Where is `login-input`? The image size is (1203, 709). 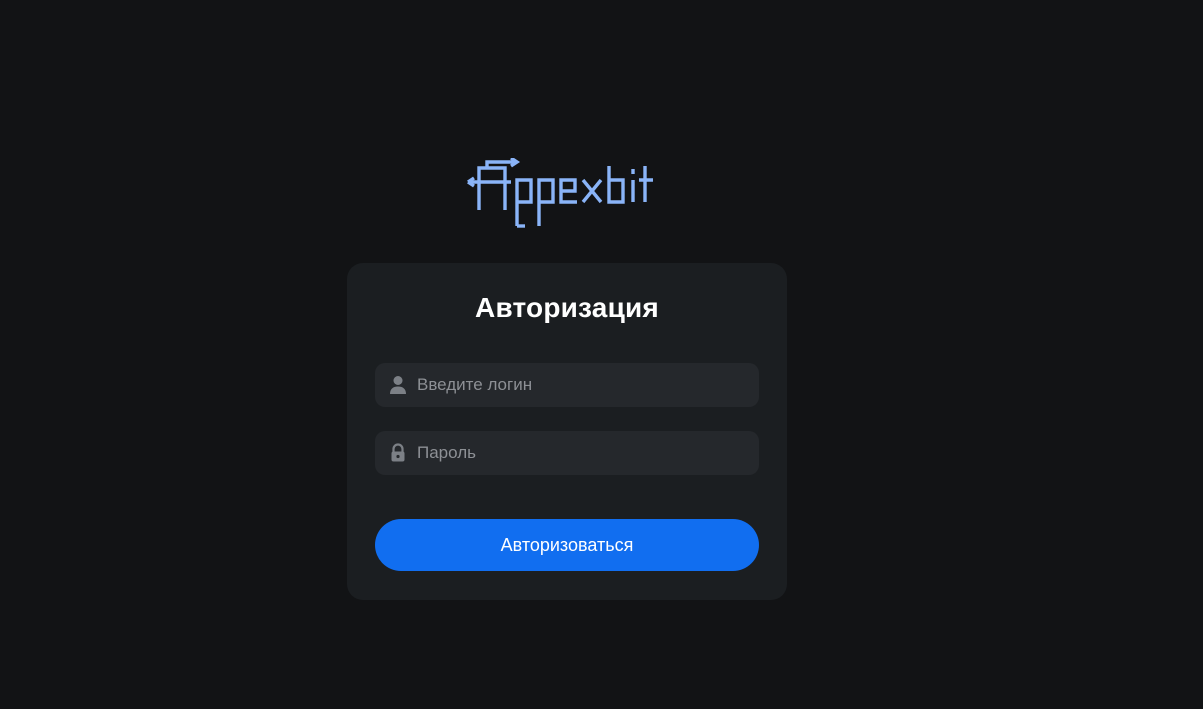 login-input is located at coordinates (582, 385).